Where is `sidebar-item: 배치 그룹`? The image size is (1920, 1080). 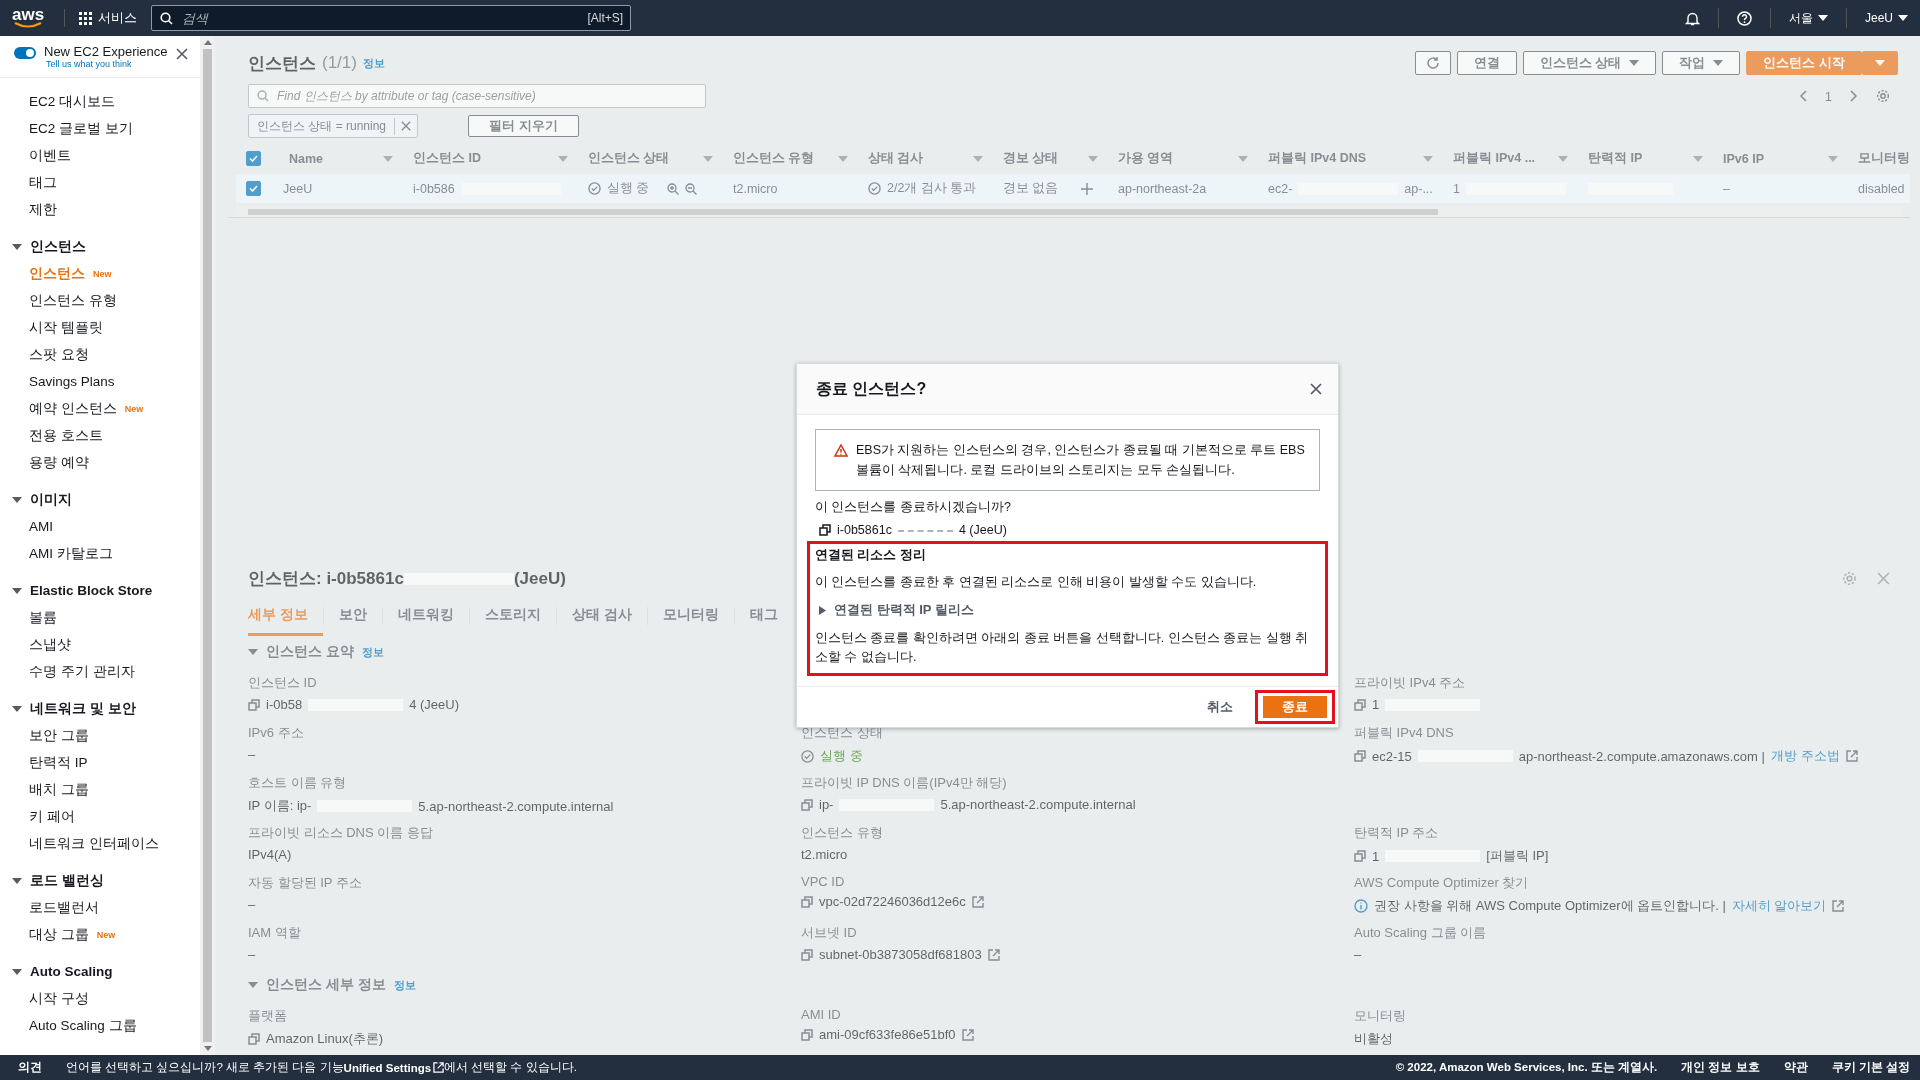 sidebar-item: 배치 그룹 is located at coordinates (100, 789).